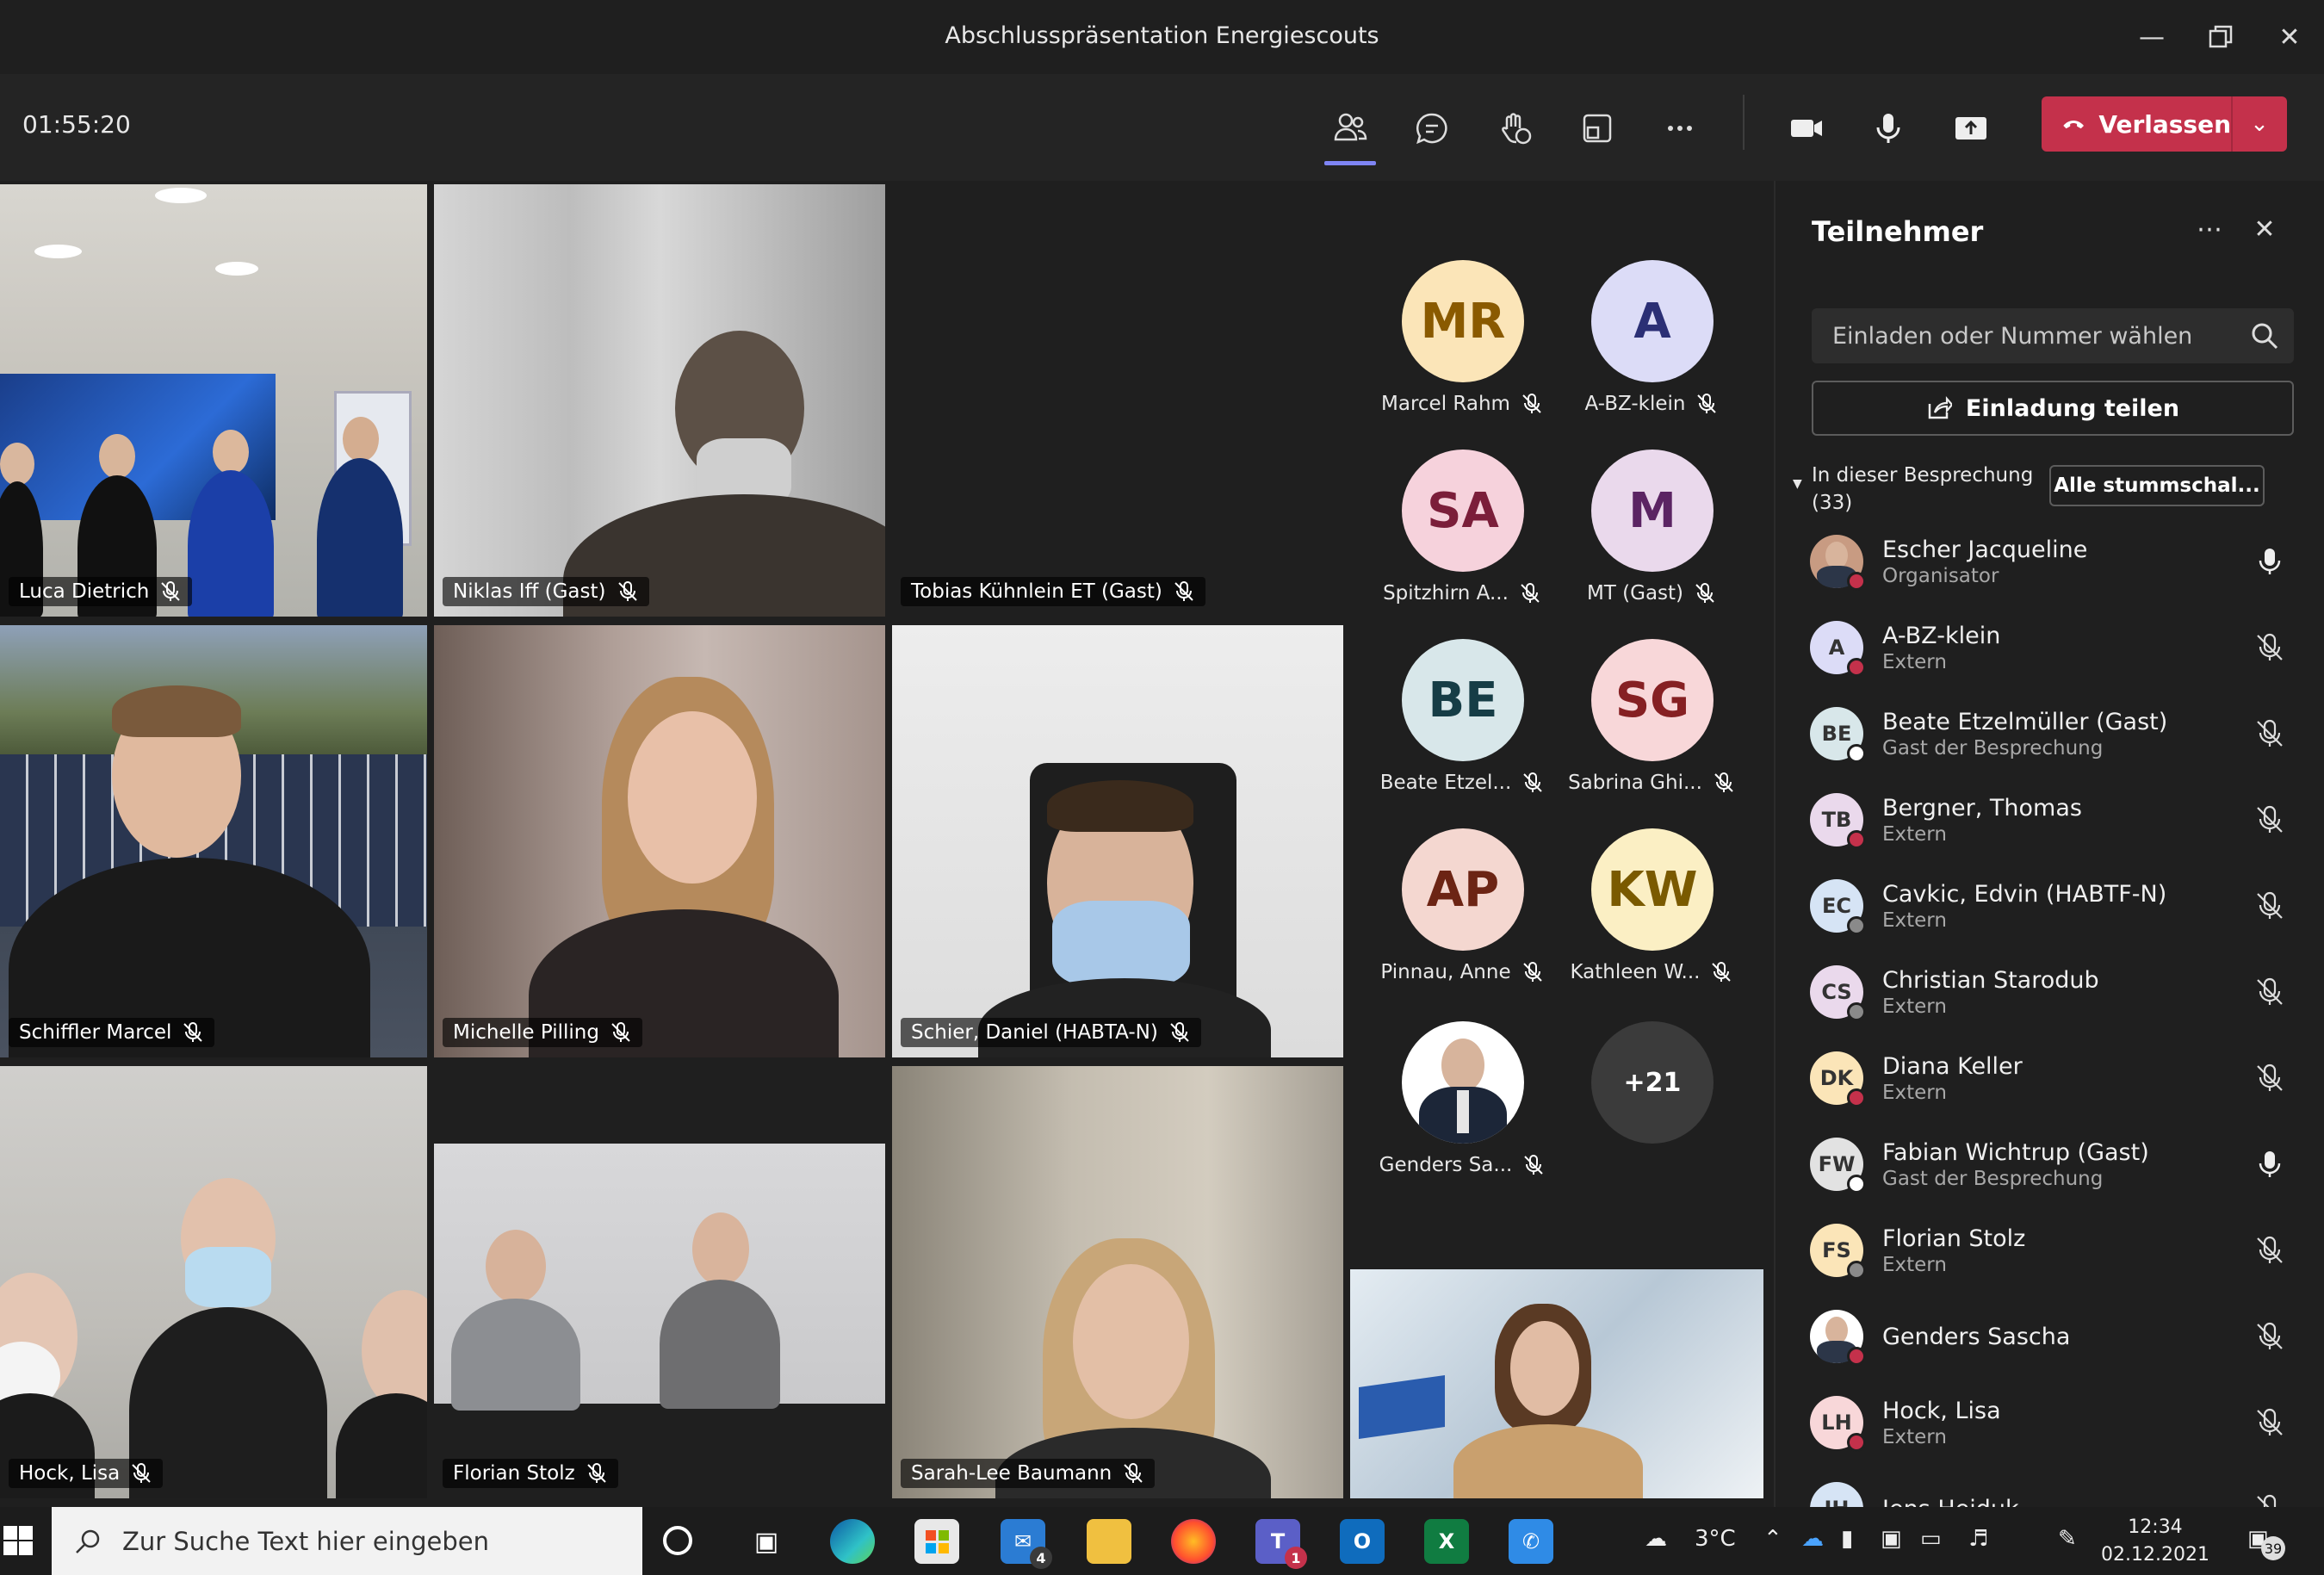  What do you see at coordinates (2051, 1423) in the screenshot?
I see `participant-row: LH Hock, Lisa Extern` at bounding box center [2051, 1423].